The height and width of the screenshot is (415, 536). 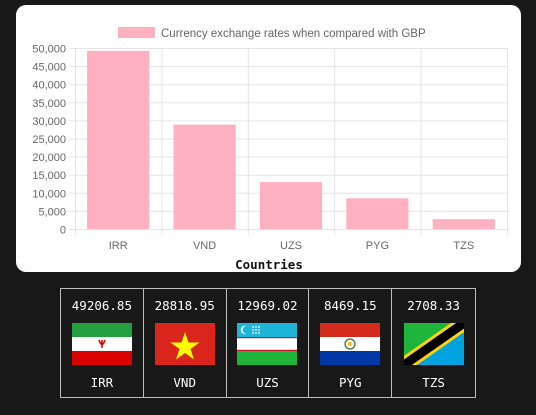 What do you see at coordinates (267, 382) in the screenshot?
I see `currency-code: UZS` at bounding box center [267, 382].